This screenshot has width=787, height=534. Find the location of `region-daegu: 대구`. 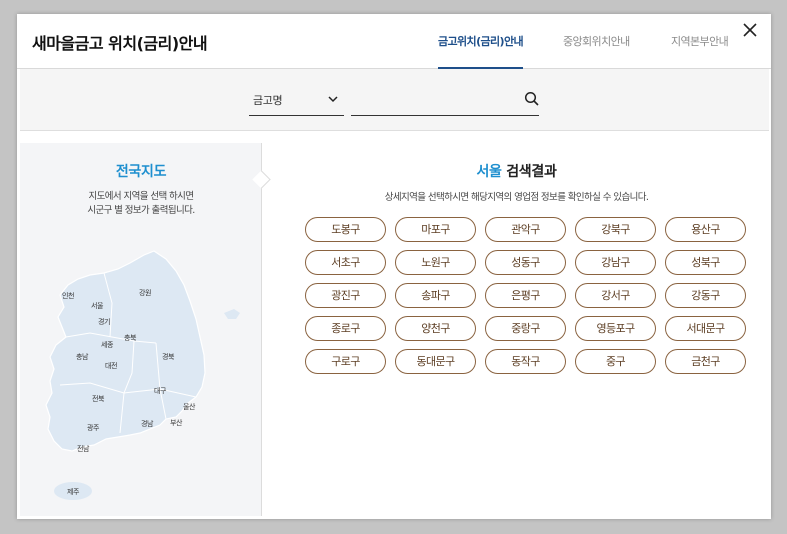

region-daegu: 대구 is located at coordinates (160, 391).